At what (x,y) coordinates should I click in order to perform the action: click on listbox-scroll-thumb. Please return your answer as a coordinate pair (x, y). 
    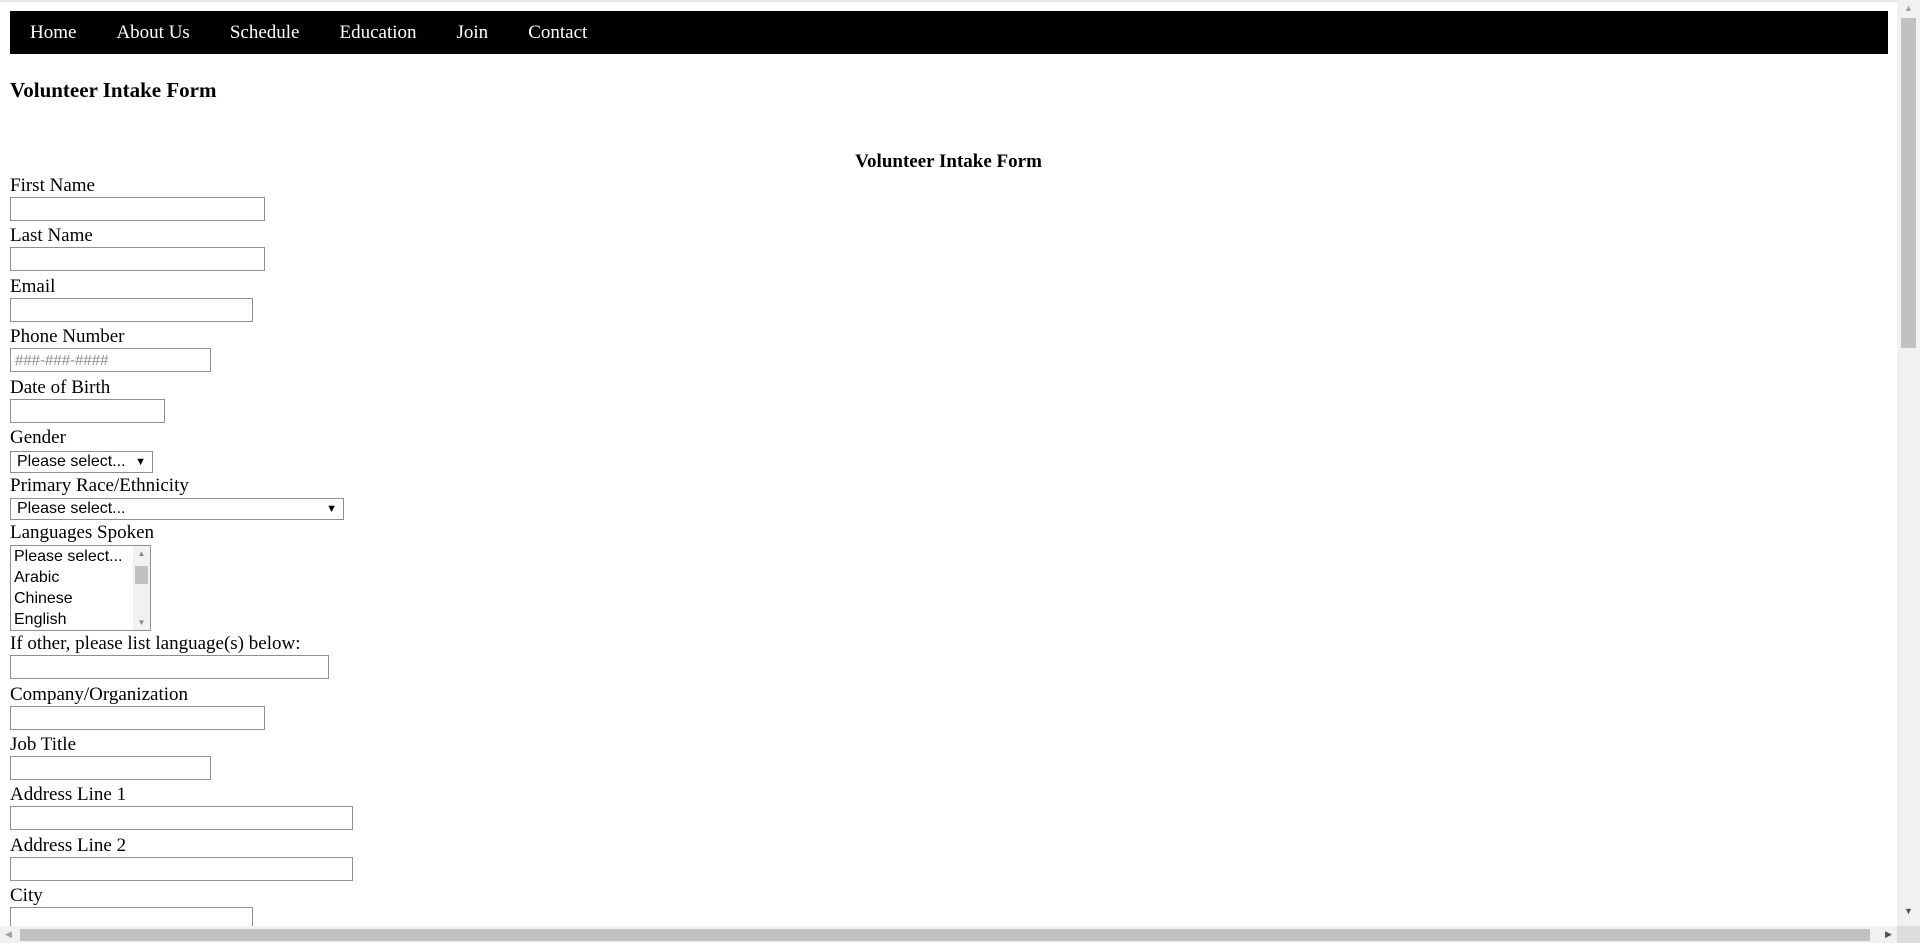
    Looking at the image, I should click on (141, 575).